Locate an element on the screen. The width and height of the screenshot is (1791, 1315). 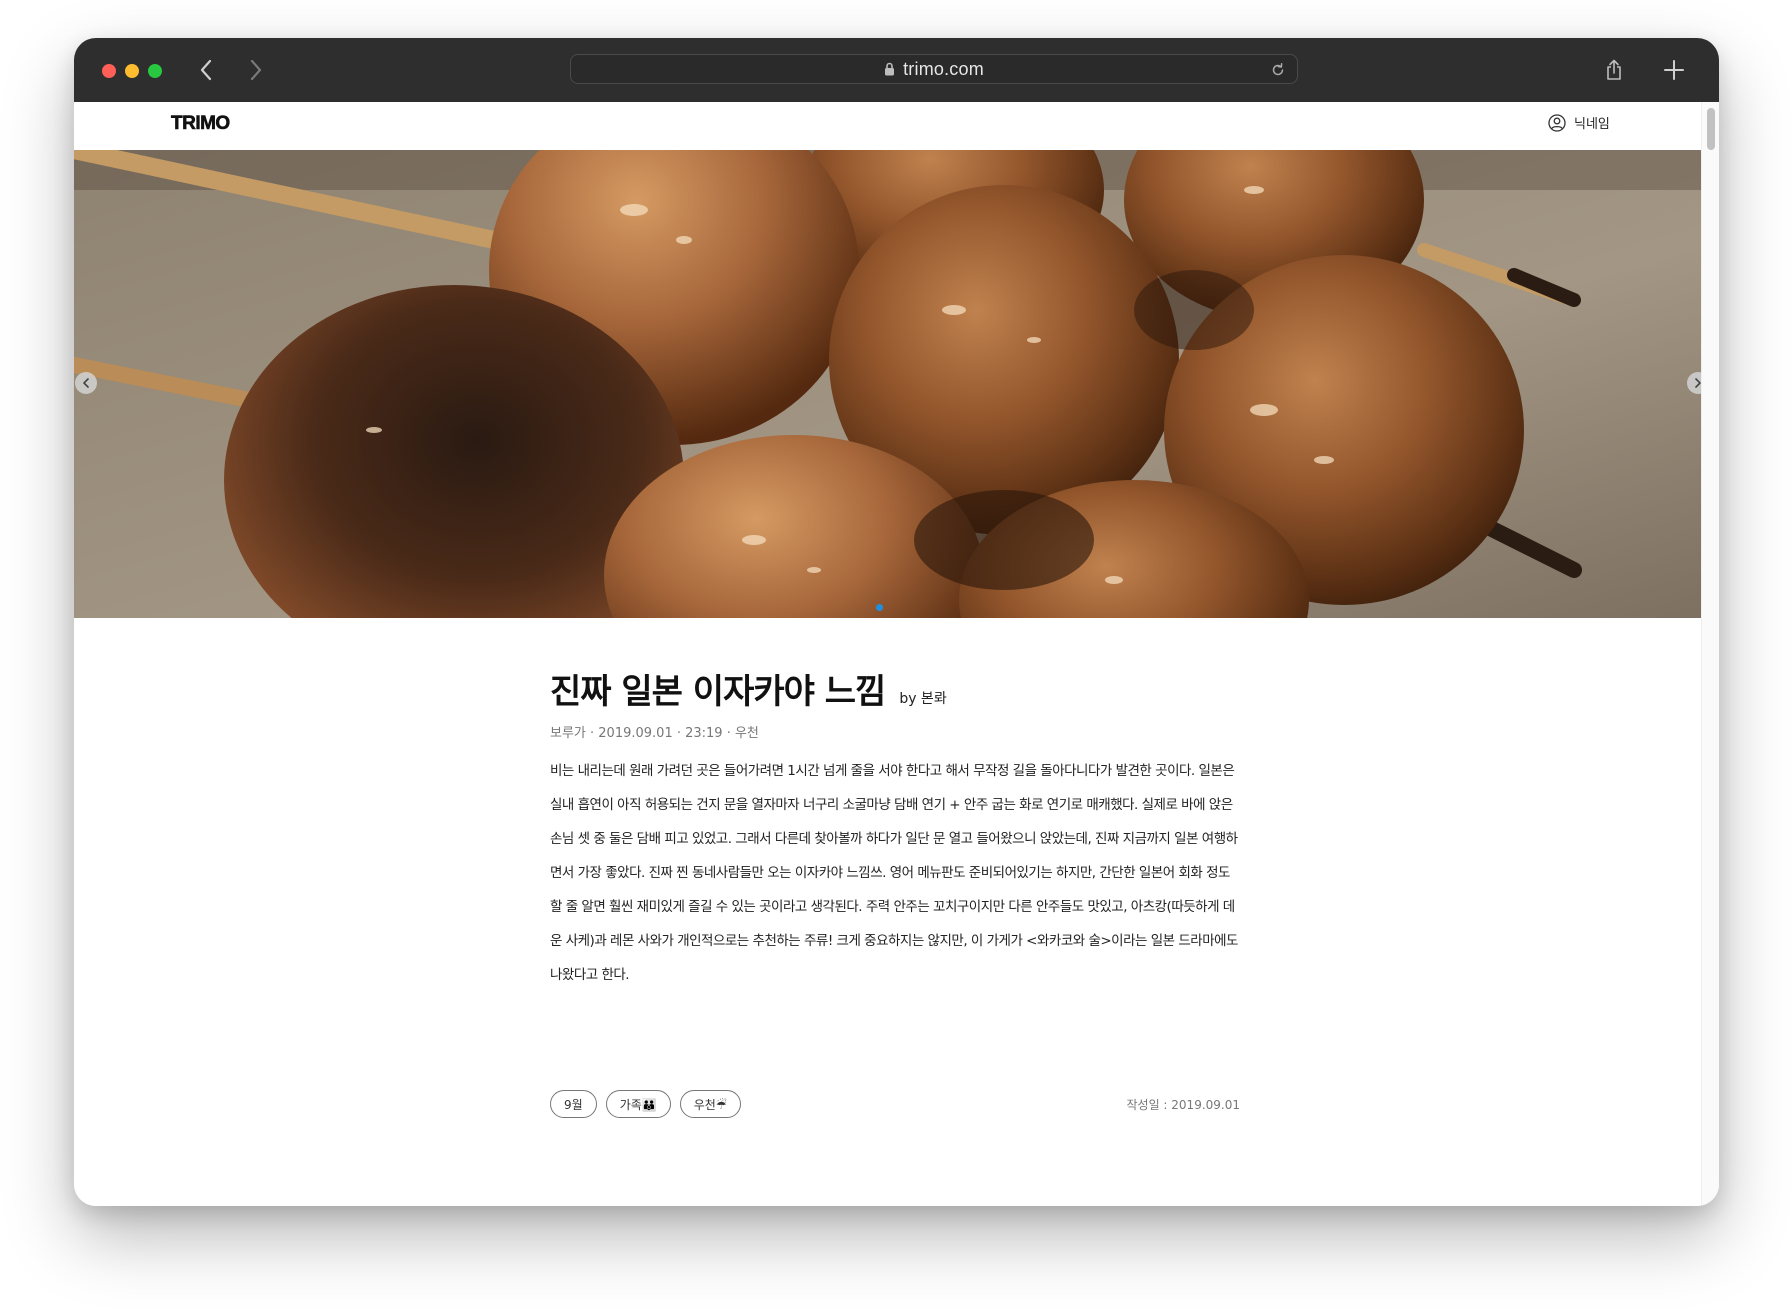
forward-button is located at coordinates (256, 70).